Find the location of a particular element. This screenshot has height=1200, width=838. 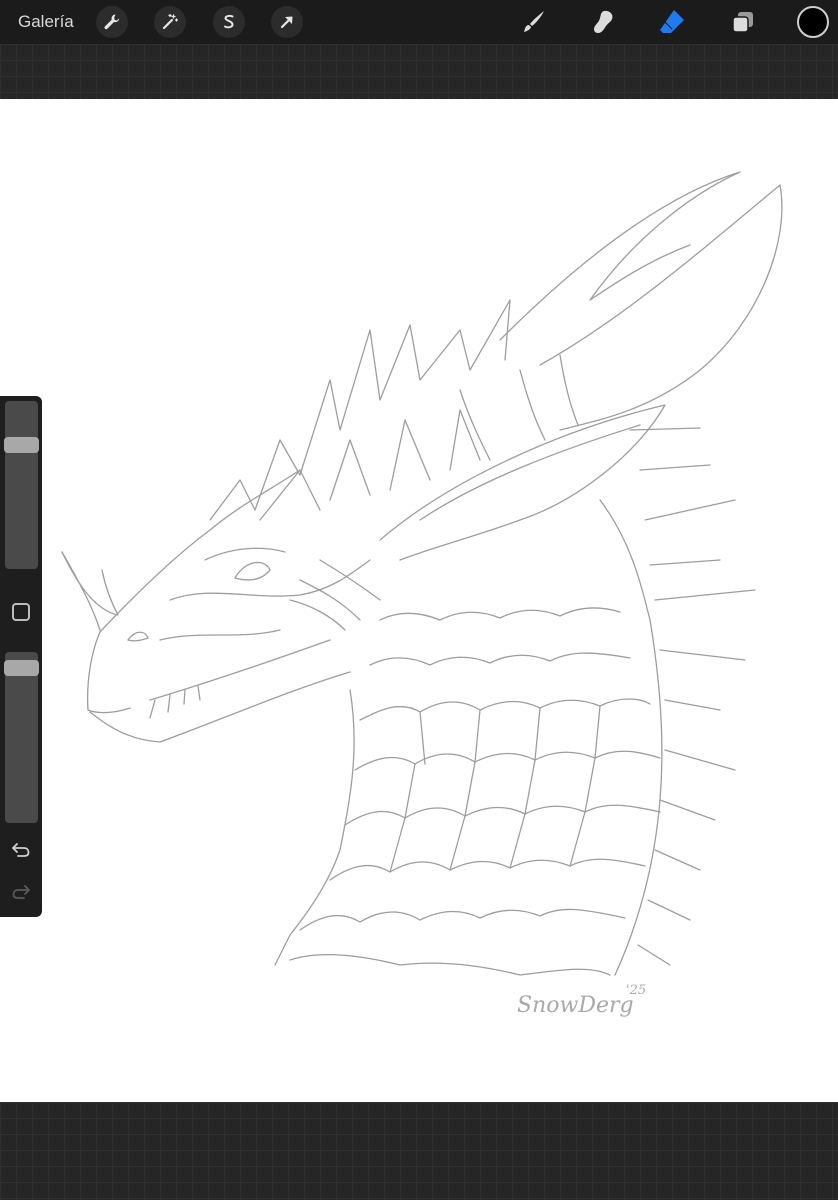

selection-button is located at coordinates (229, 22).